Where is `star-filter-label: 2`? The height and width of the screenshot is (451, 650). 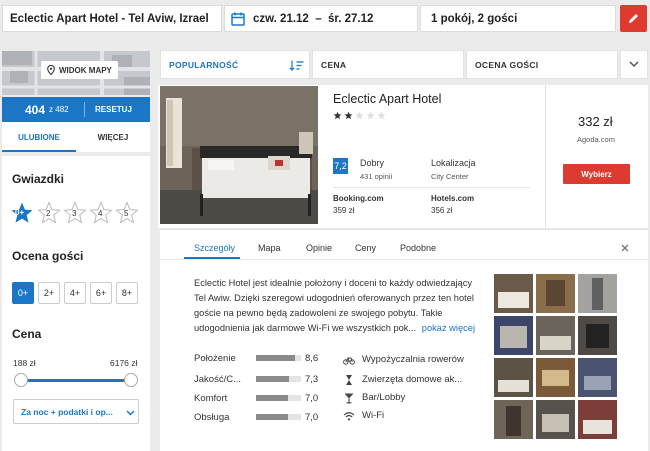
star-filter-label: 2 is located at coordinates (48, 213).